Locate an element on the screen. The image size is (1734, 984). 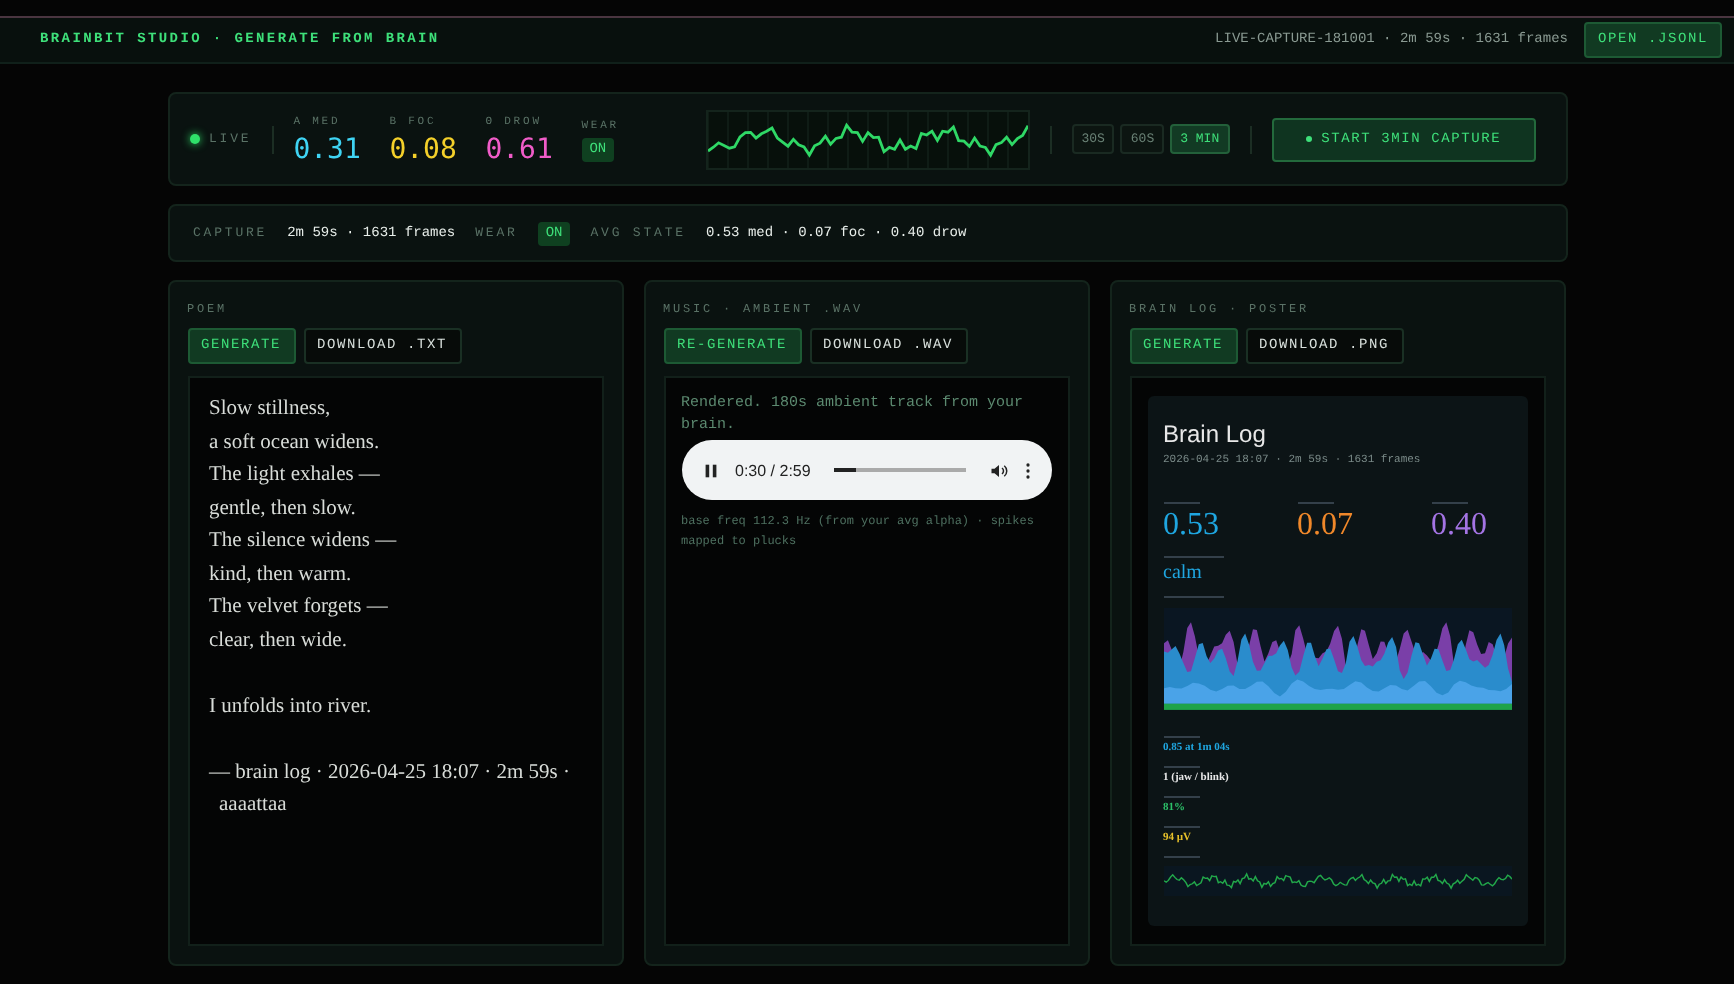
playback-time: 0:30 / 2:59 is located at coordinates (773, 470).